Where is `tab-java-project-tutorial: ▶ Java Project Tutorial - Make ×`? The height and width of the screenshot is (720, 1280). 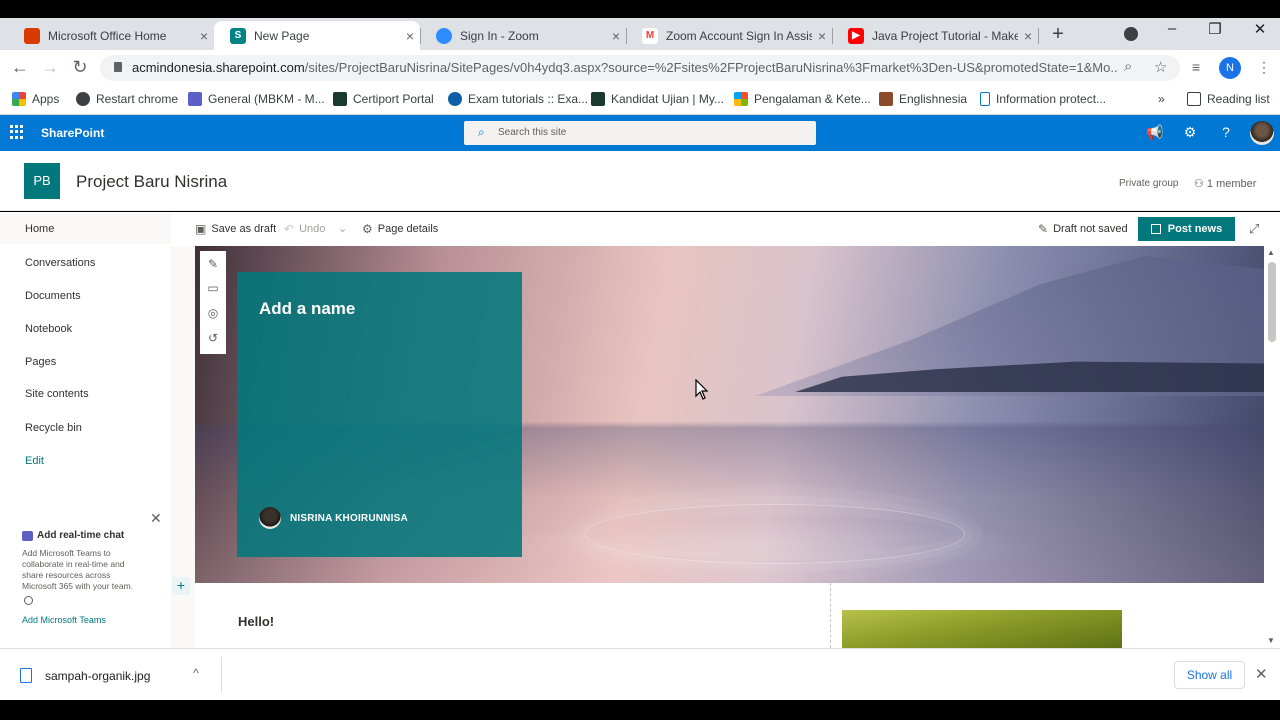 tab-java-project-tutorial: ▶ Java Project Tutorial - Make × is located at coordinates (935, 35).